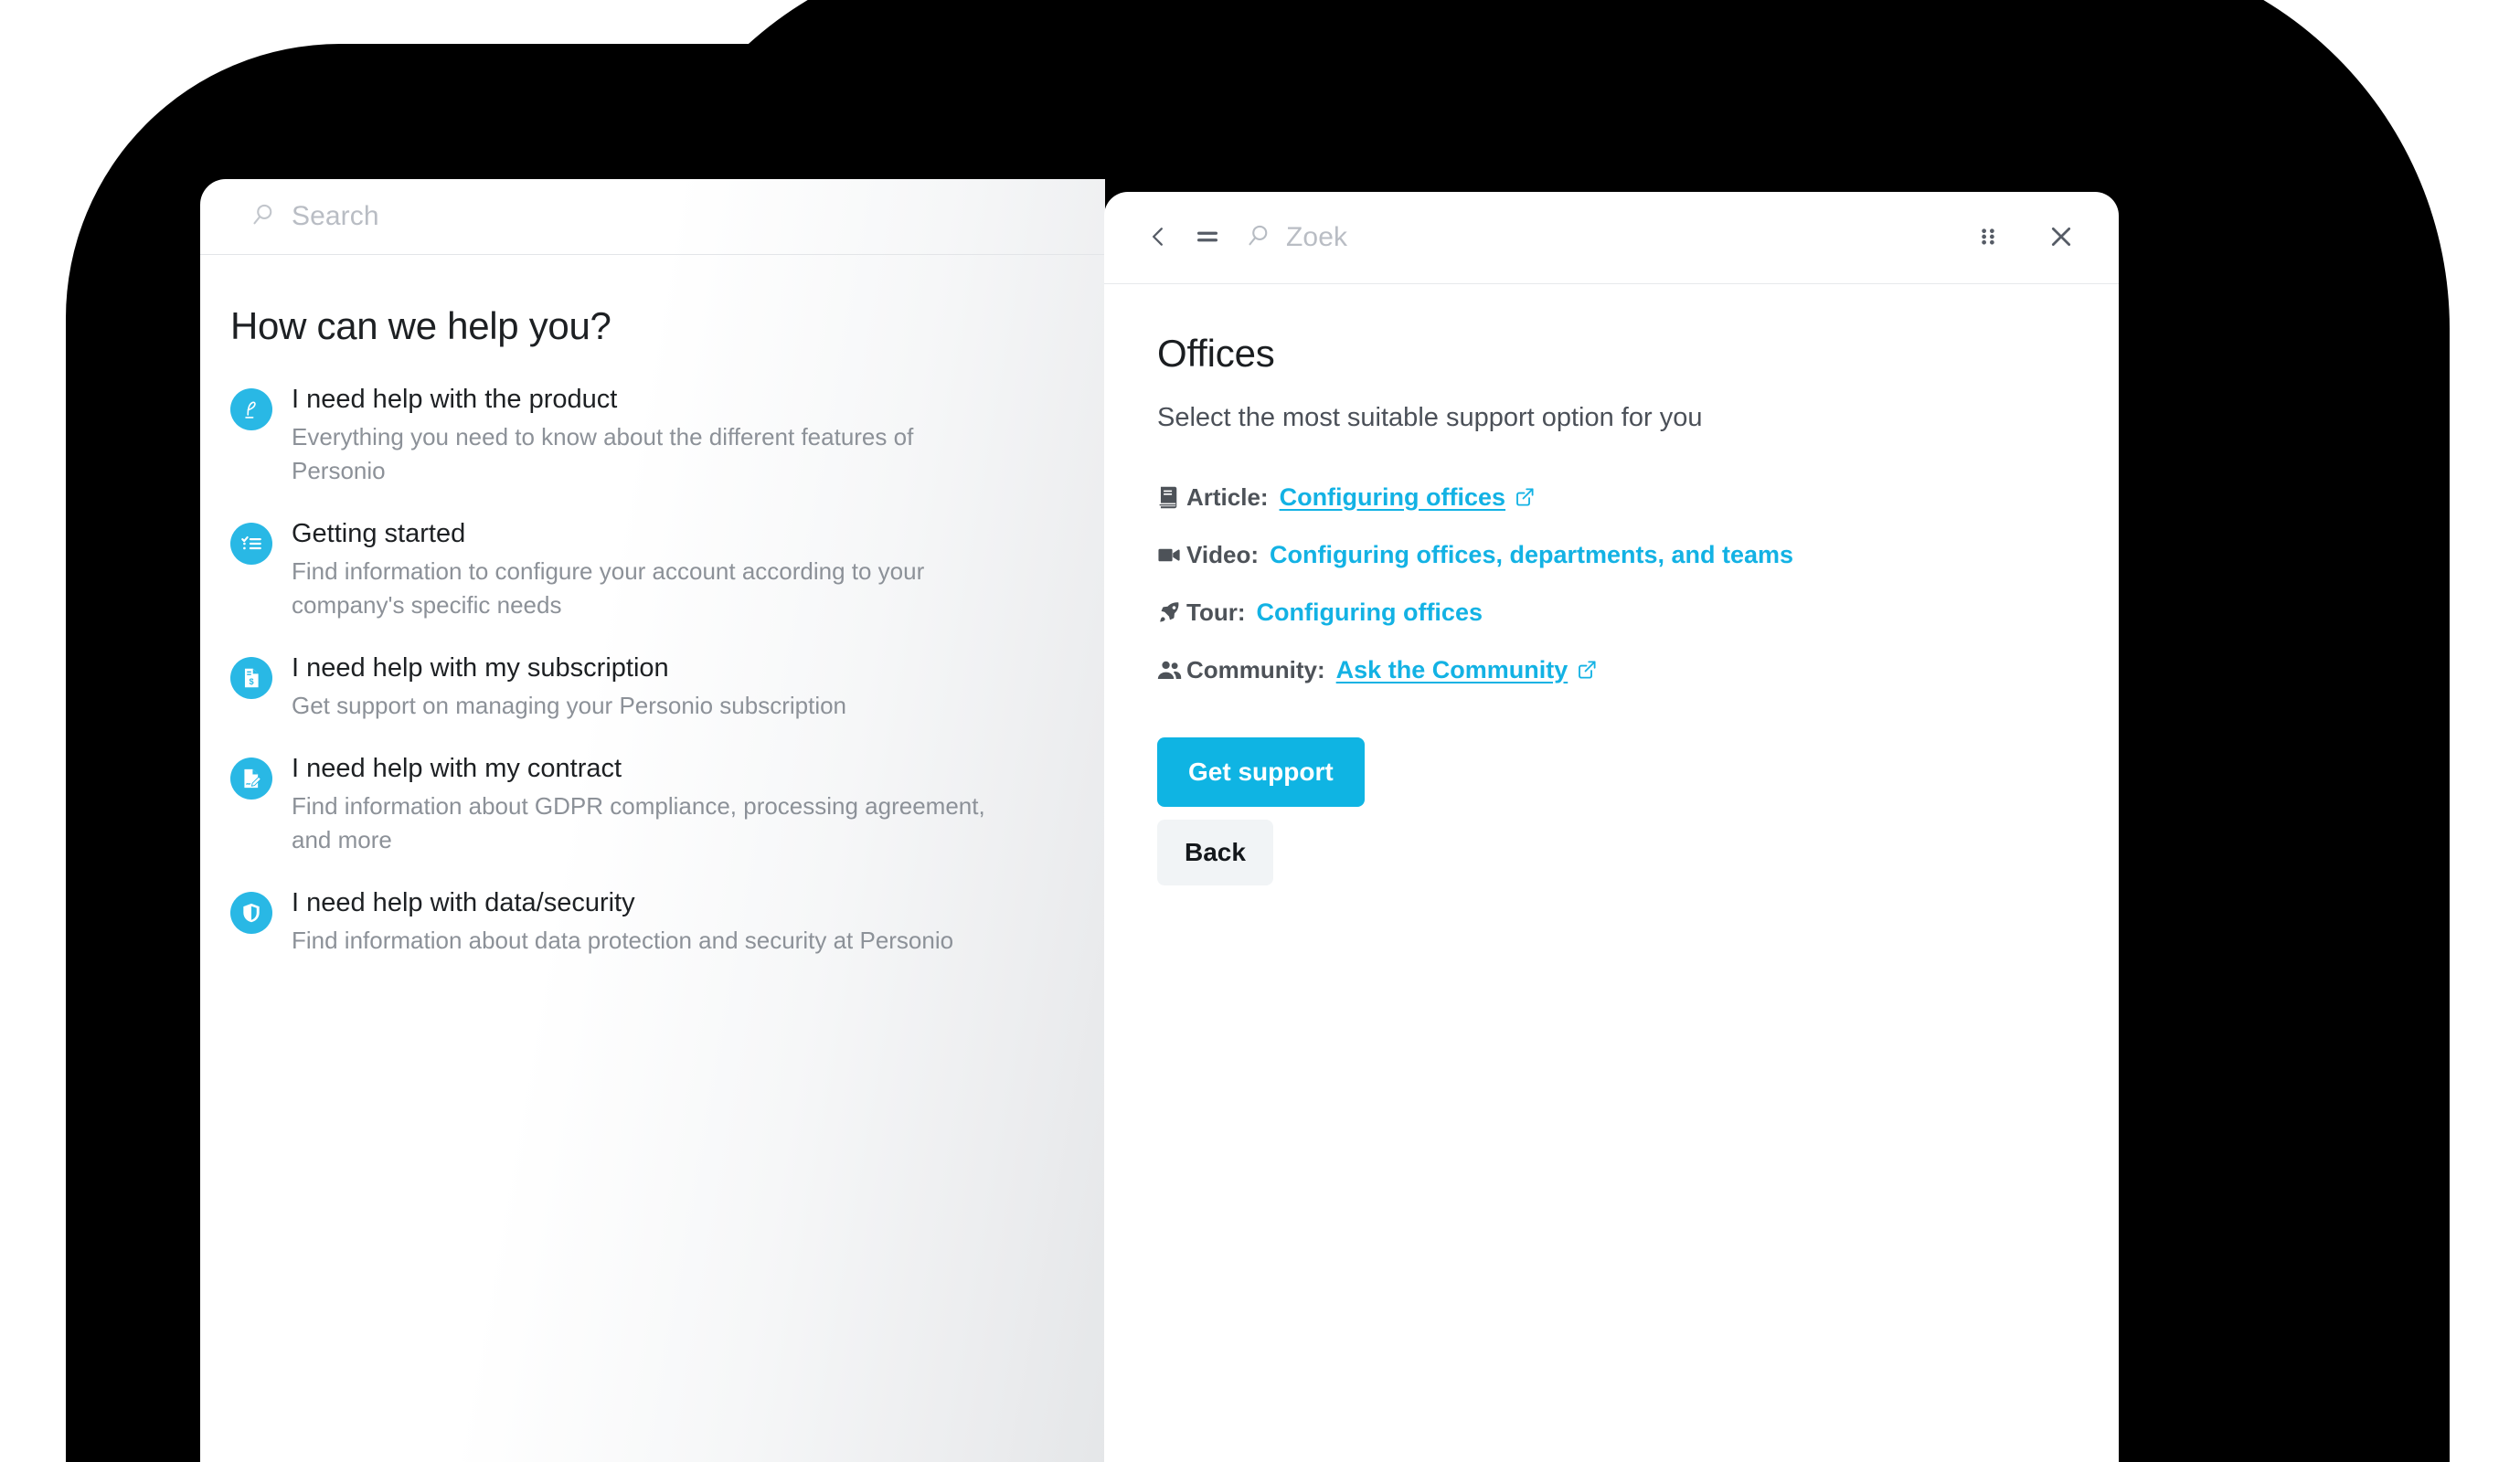 The image size is (2520, 1462). Describe the element at coordinates (251, 912) in the screenshot. I see `shield-icon` at that location.